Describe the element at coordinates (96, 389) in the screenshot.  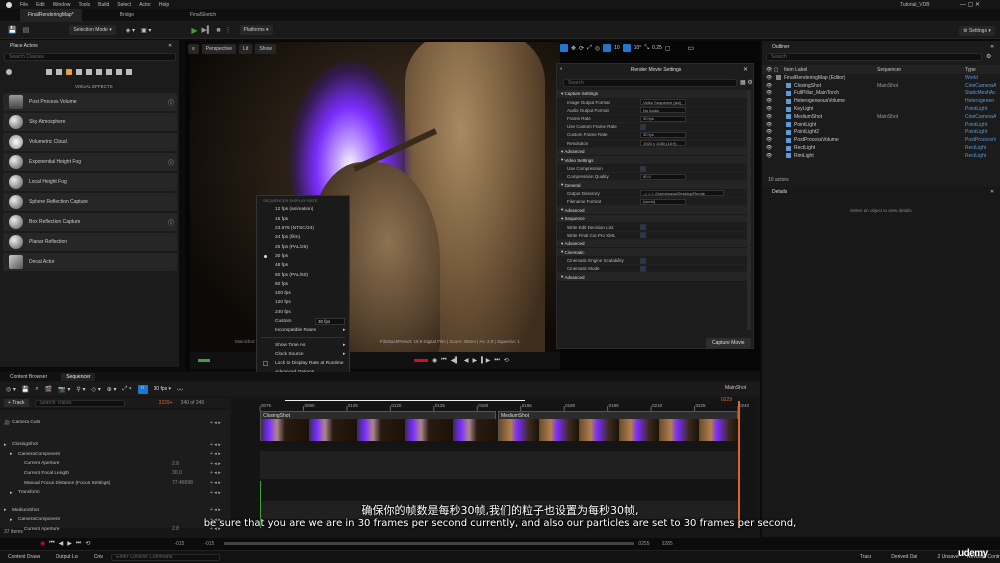
I see `auto-key-icon: ◇ ▾` at that location.